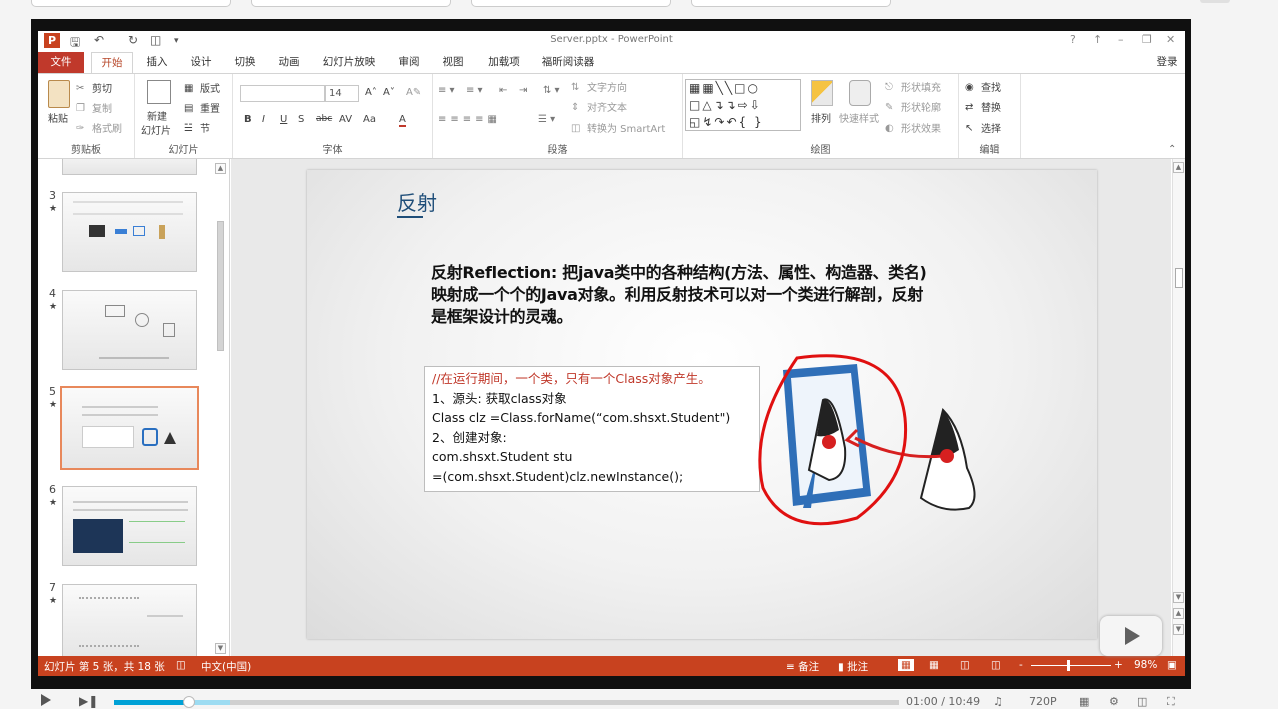  What do you see at coordinates (88, 701) in the screenshot?
I see `next-button-icon: ▶❚` at bounding box center [88, 701].